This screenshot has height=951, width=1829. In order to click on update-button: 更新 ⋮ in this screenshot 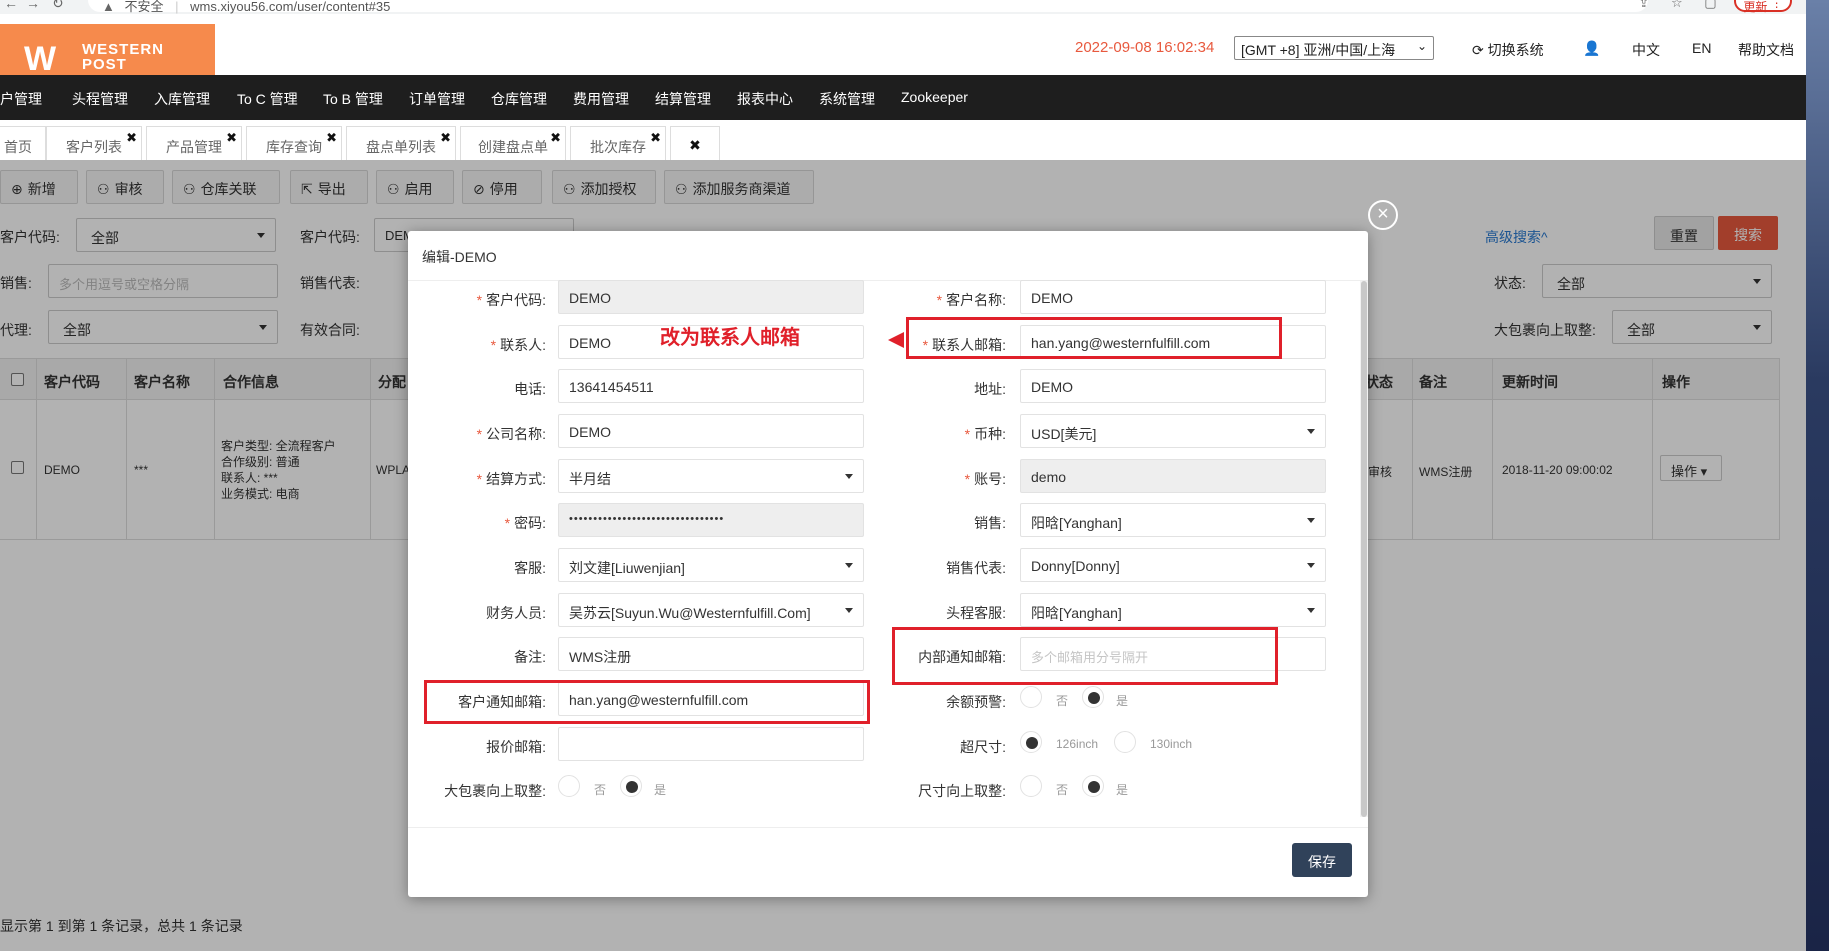, I will do `click(1763, 7)`.